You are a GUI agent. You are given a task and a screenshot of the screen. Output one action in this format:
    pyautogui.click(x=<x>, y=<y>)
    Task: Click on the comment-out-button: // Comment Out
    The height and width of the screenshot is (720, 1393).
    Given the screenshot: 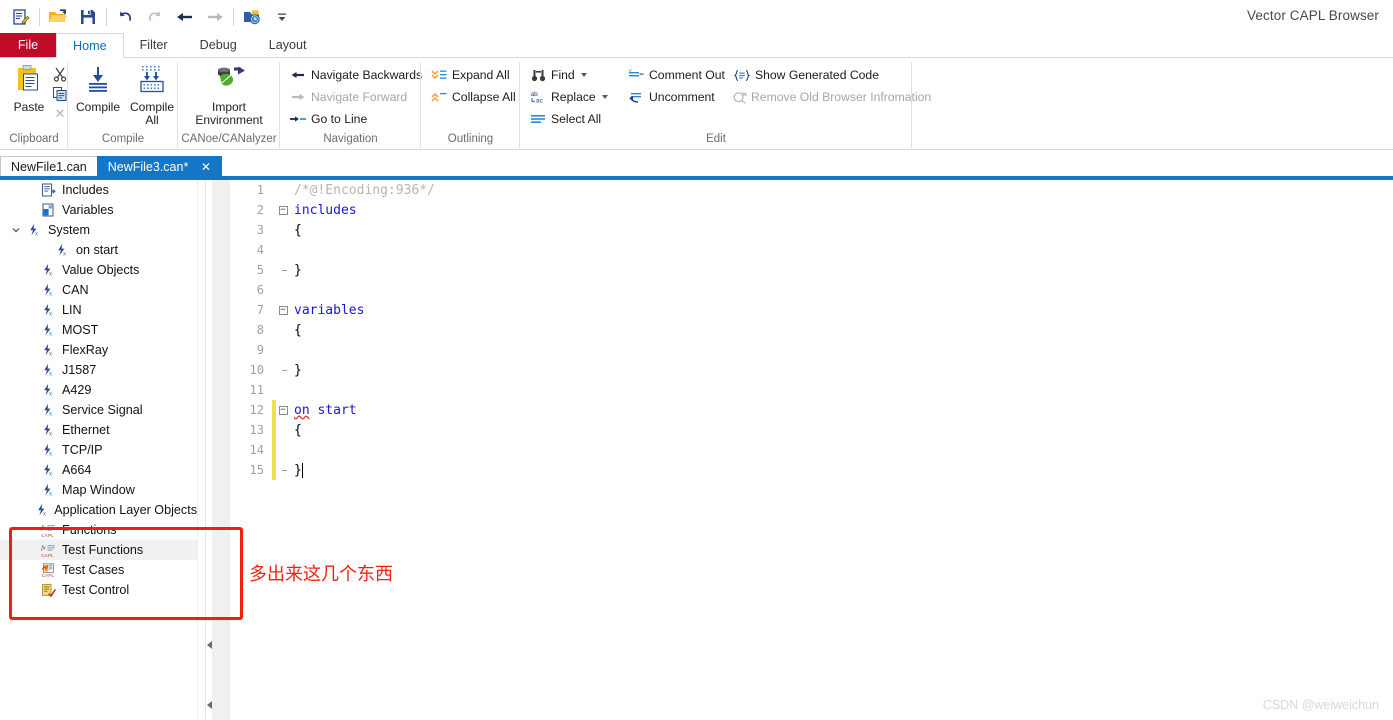 What is the action you would take?
    pyautogui.click(x=679, y=75)
    